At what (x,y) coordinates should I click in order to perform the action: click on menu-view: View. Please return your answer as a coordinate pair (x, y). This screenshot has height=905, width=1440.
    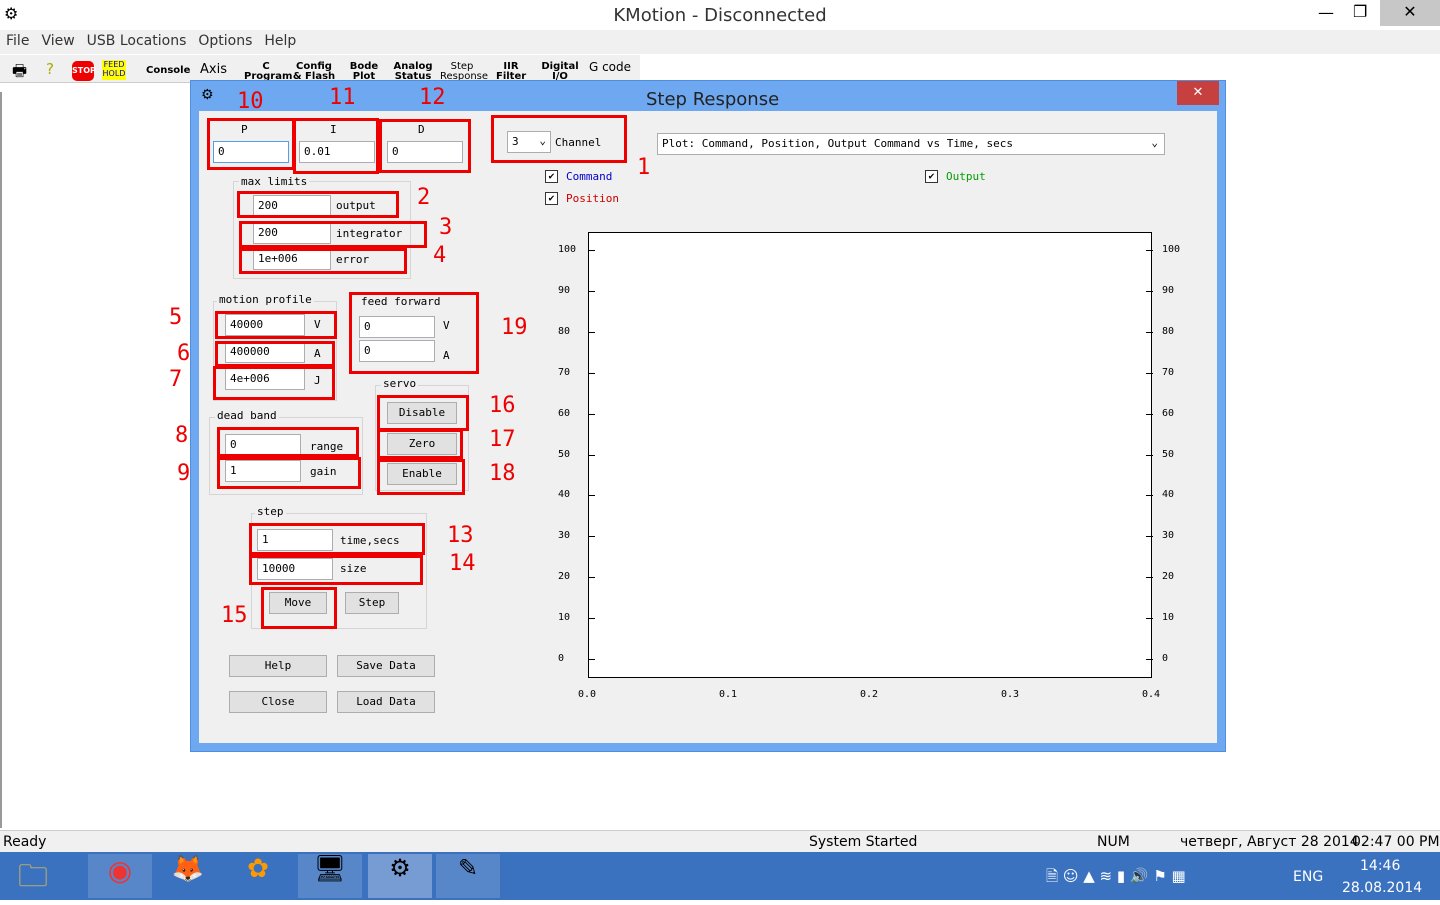
    Looking at the image, I should click on (57, 41).